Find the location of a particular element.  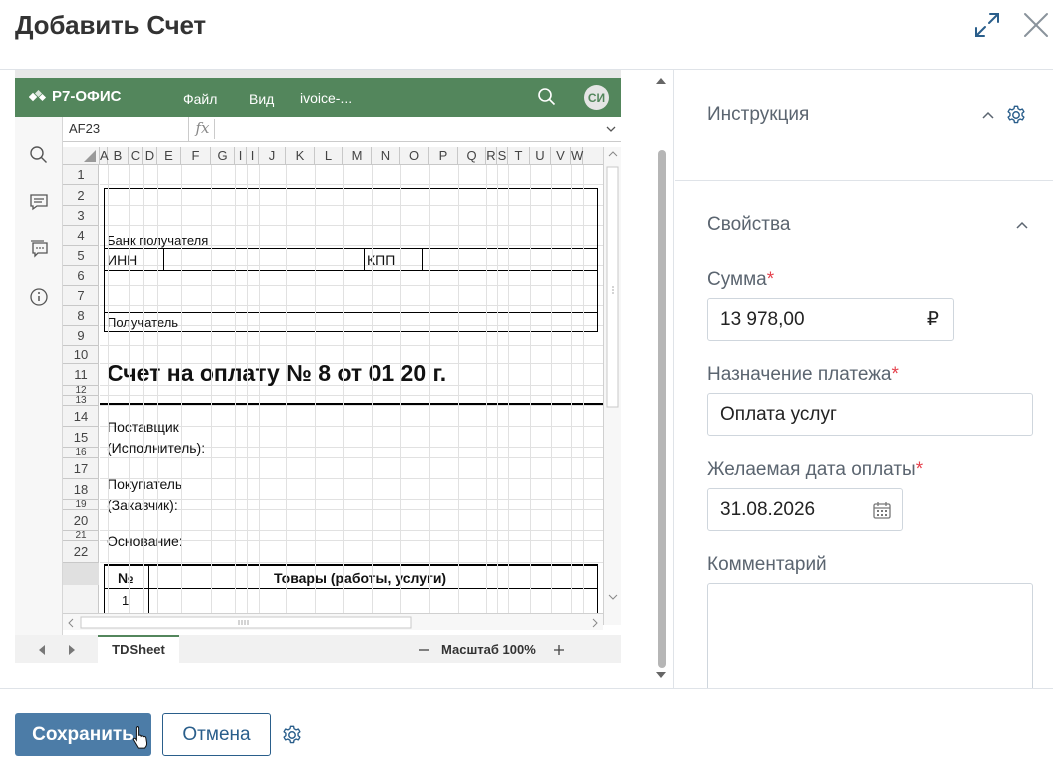

column-header: D is located at coordinates (150, 156).